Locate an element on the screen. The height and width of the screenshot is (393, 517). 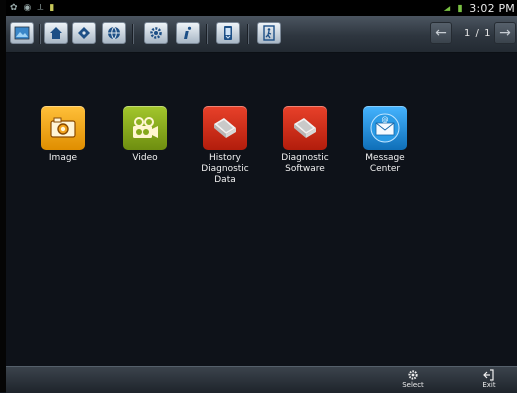
diagnose-button is located at coordinates (84, 33).